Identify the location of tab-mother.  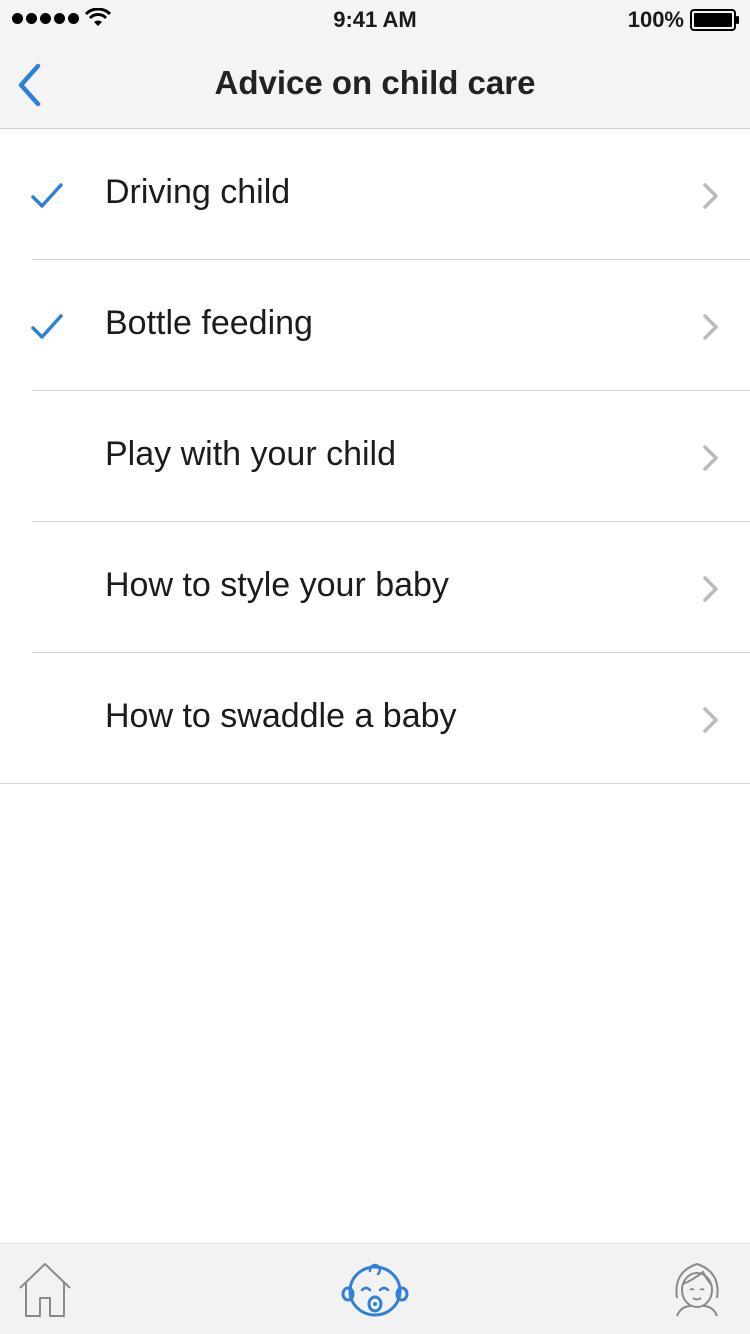
(697, 1289).